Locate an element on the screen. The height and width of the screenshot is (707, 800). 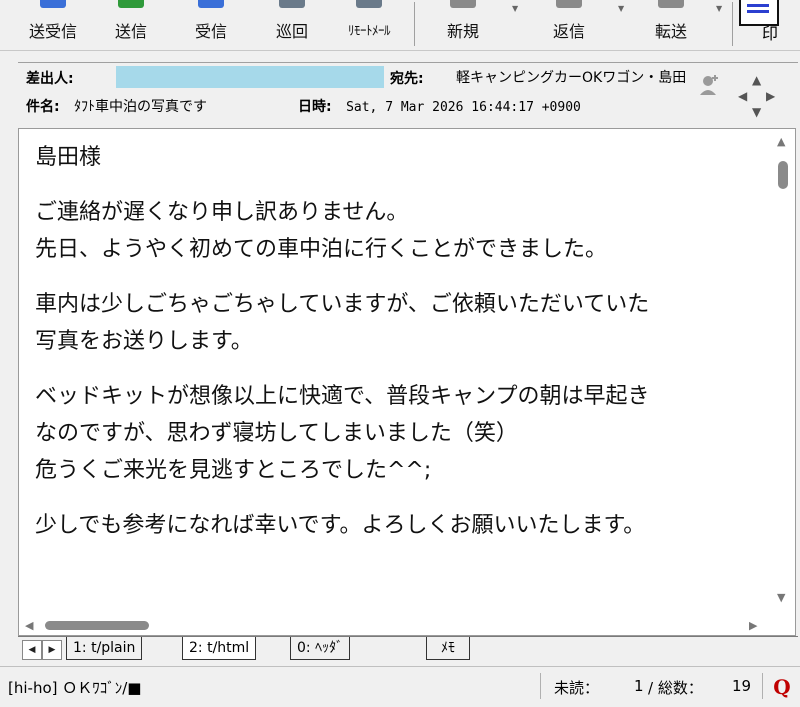
horizontal-scroll-thumb is located at coordinates (97, 625).